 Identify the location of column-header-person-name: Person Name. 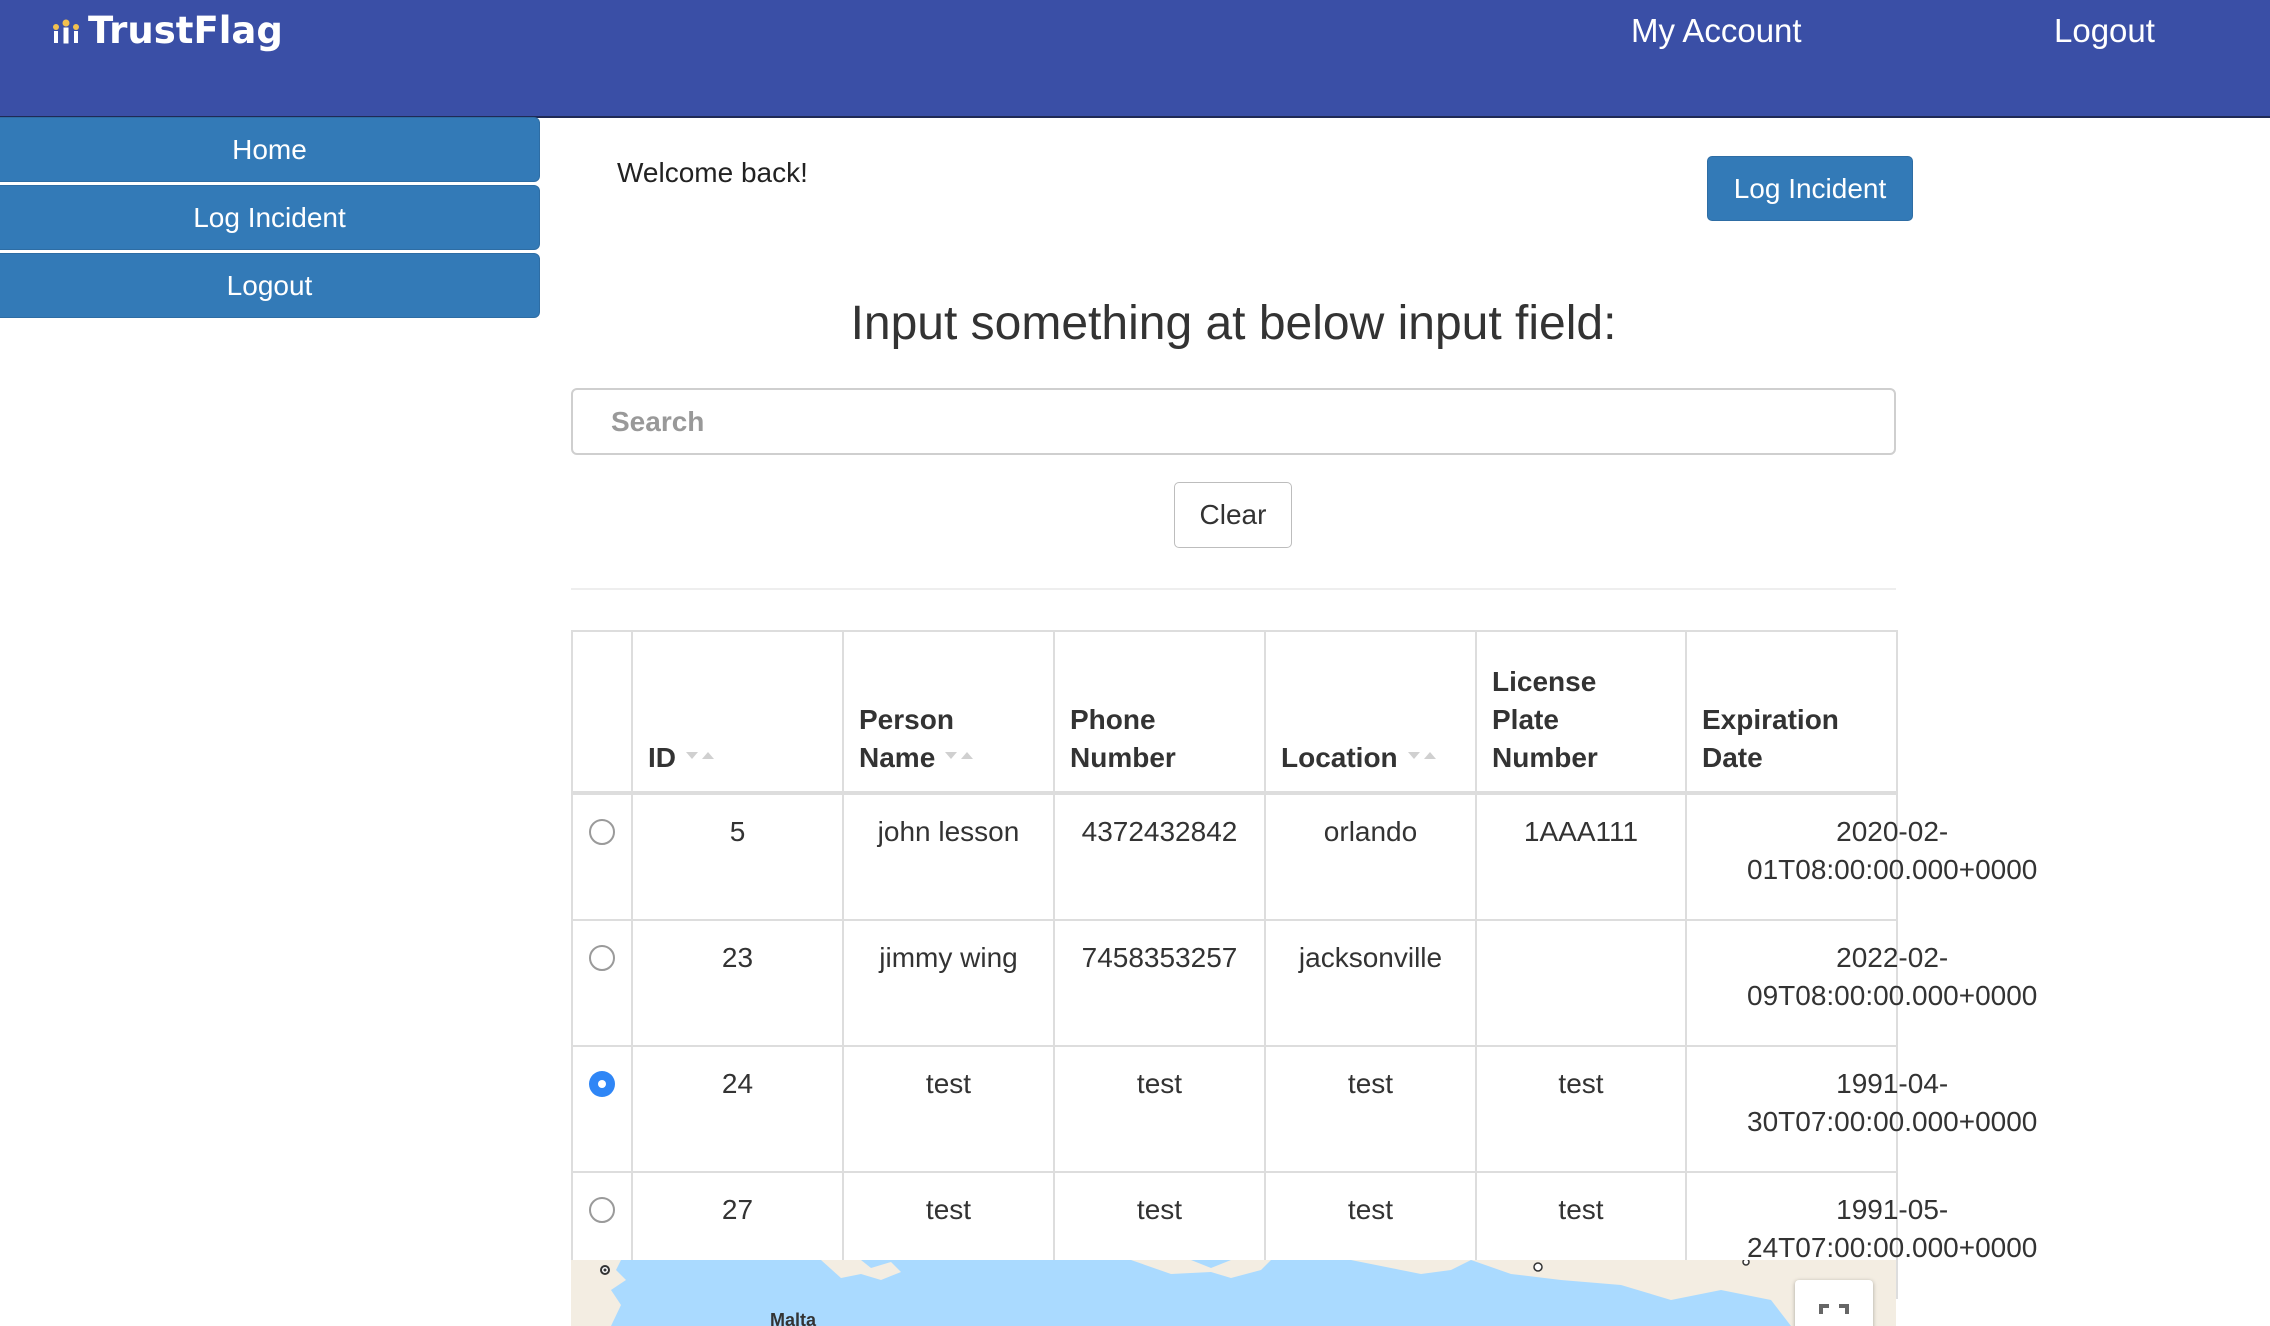
(948, 712).